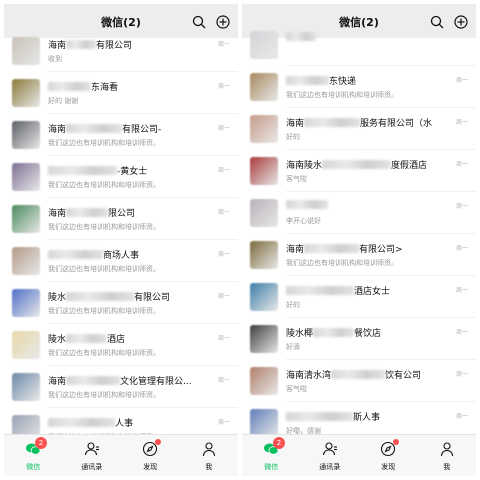 The height and width of the screenshot is (480, 480). Describe the element at coordinates (114, 46) in the screenshot. I see `chat-name-suffix: 有限公司` at that location.